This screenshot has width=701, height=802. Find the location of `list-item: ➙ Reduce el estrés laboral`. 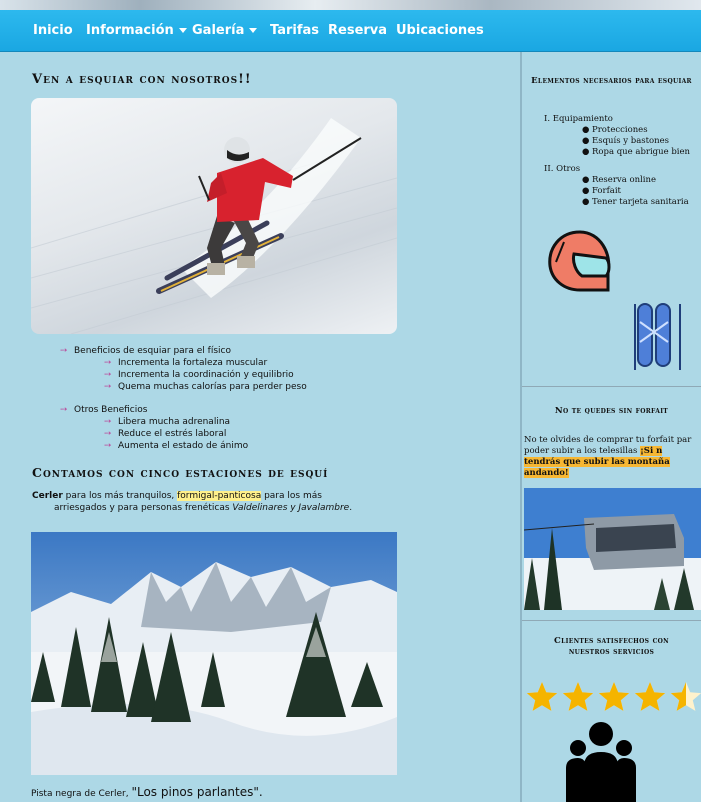

list-item: ➙ Reduce el estrés laboral is located at coordinates (176, 434).